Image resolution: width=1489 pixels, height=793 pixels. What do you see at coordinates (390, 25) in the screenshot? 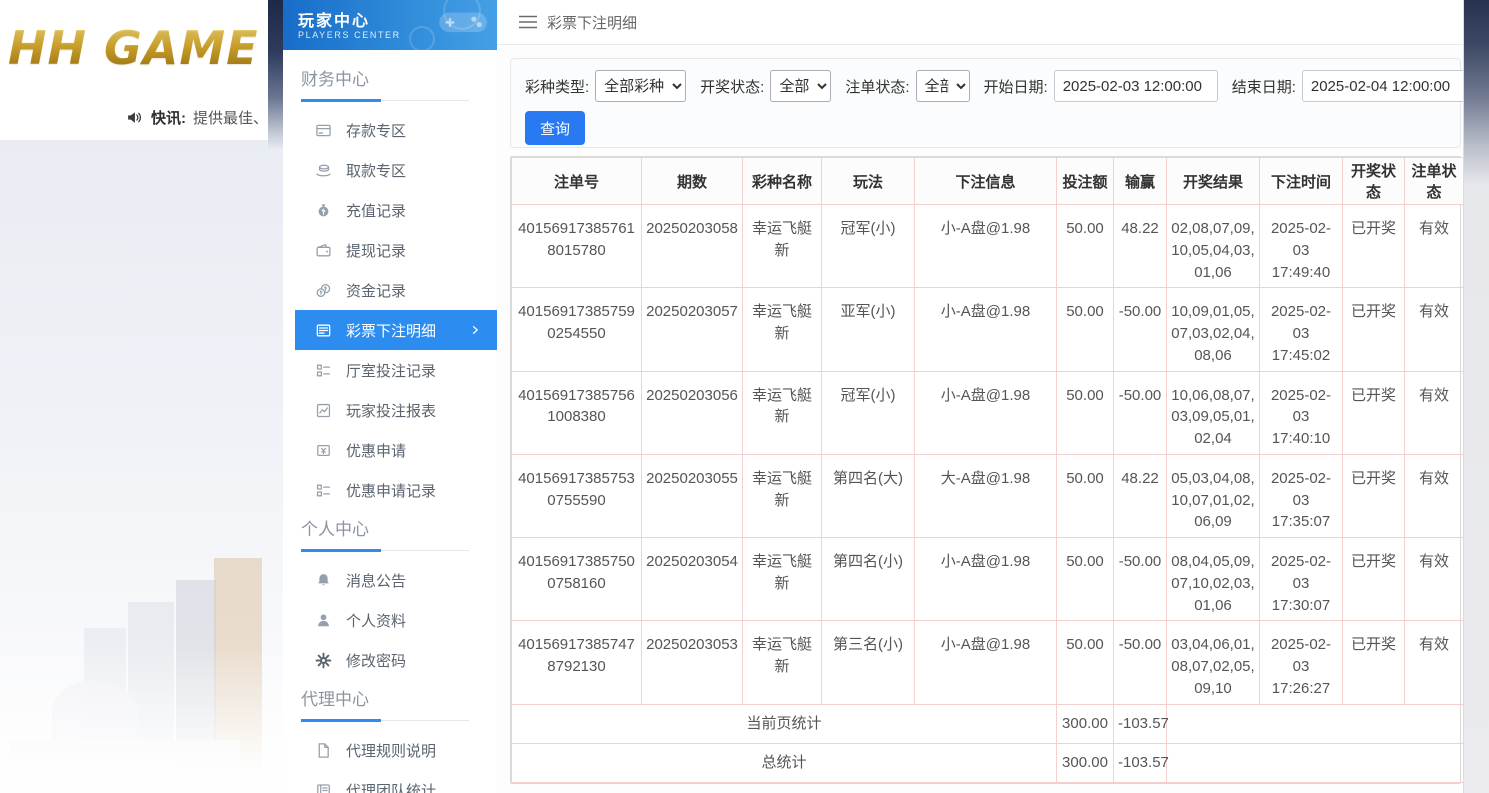
I see `sidebar-header: 玩家中心 PLAYERS CENTER` at bounding box center [390, 25].